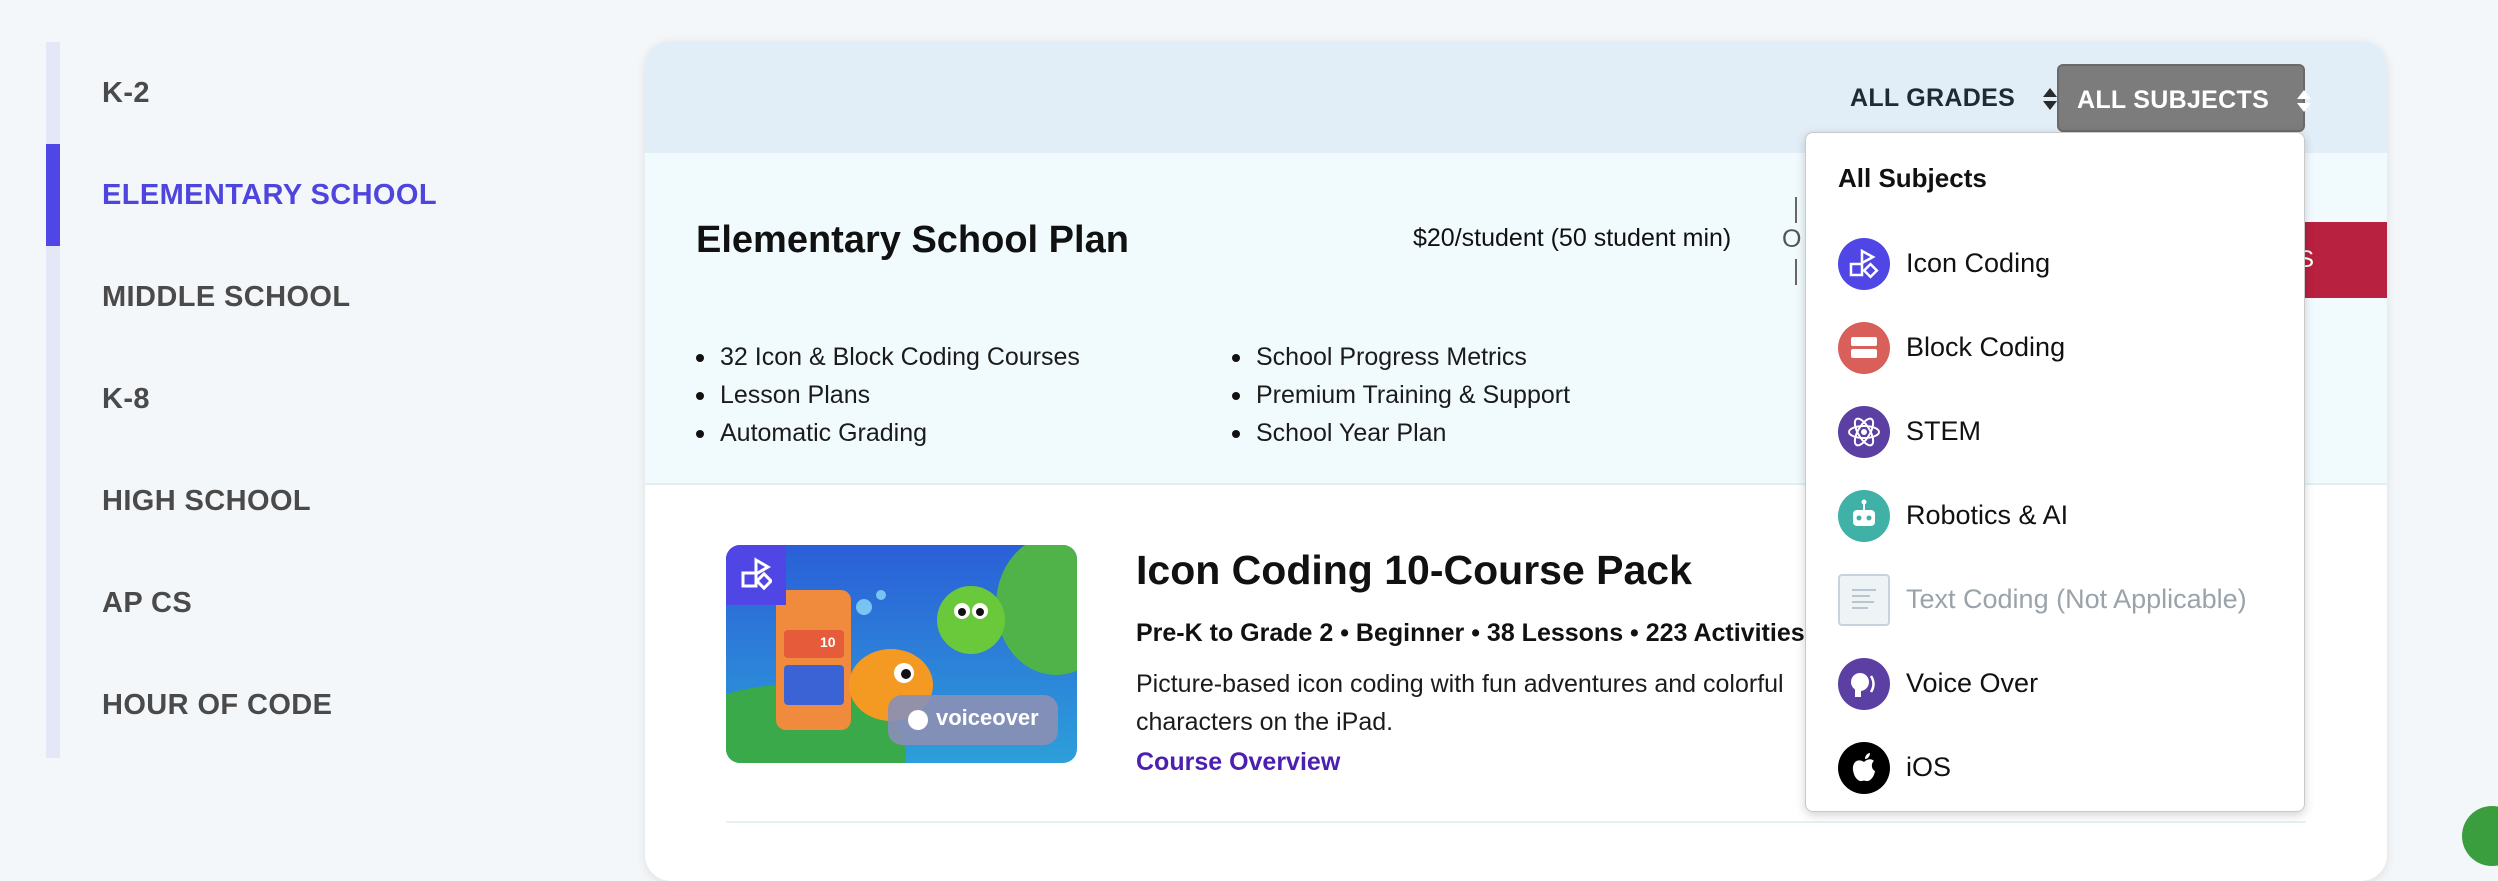 The image size is (2498, 881). What do you see at coordinates (2480, 836) in the screenshot?
I see `decorative-plant` at bounding box center [2480, 836].